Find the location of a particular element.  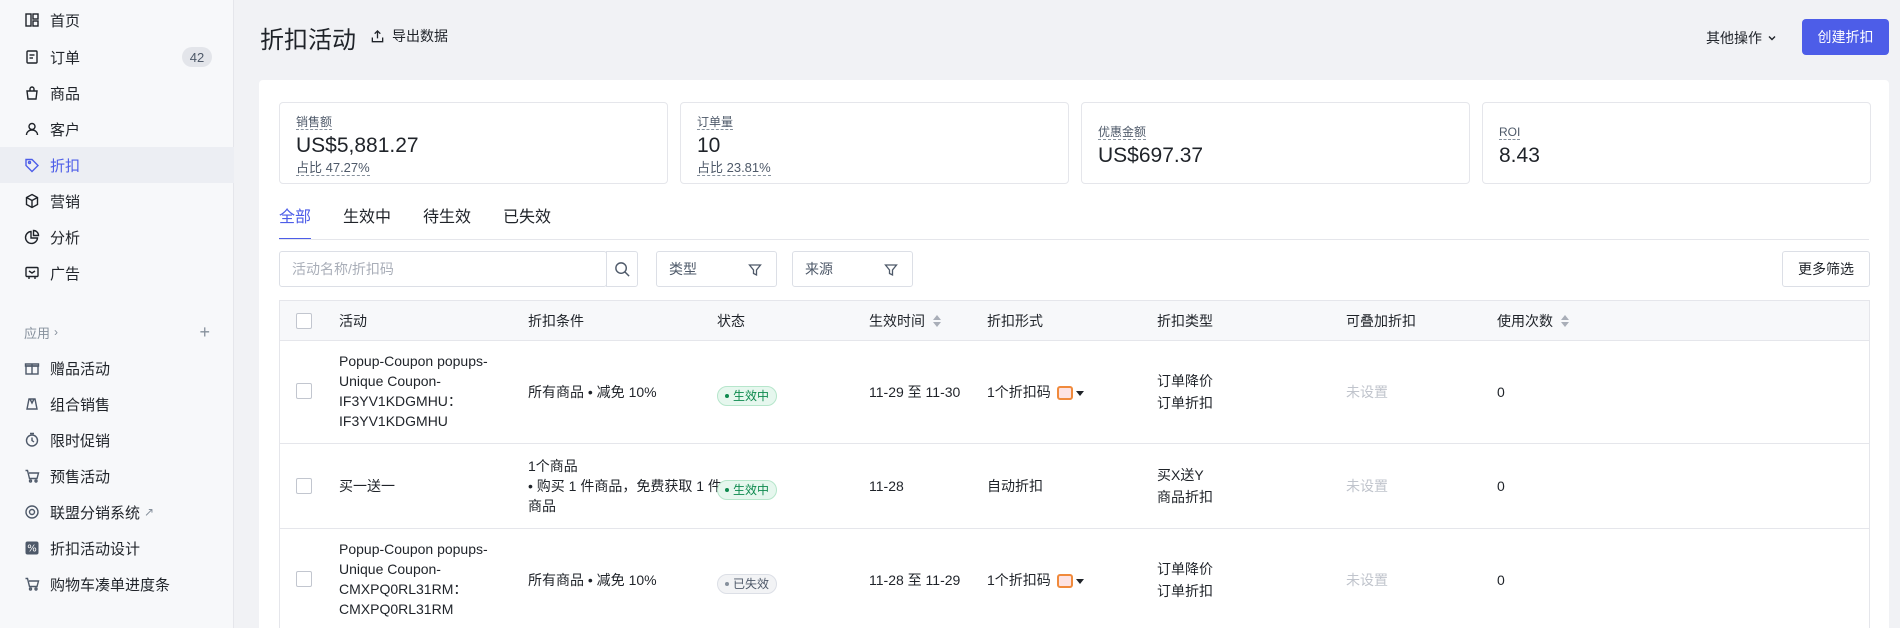

type-filter: 类型 is located at coordinates (716, 269).